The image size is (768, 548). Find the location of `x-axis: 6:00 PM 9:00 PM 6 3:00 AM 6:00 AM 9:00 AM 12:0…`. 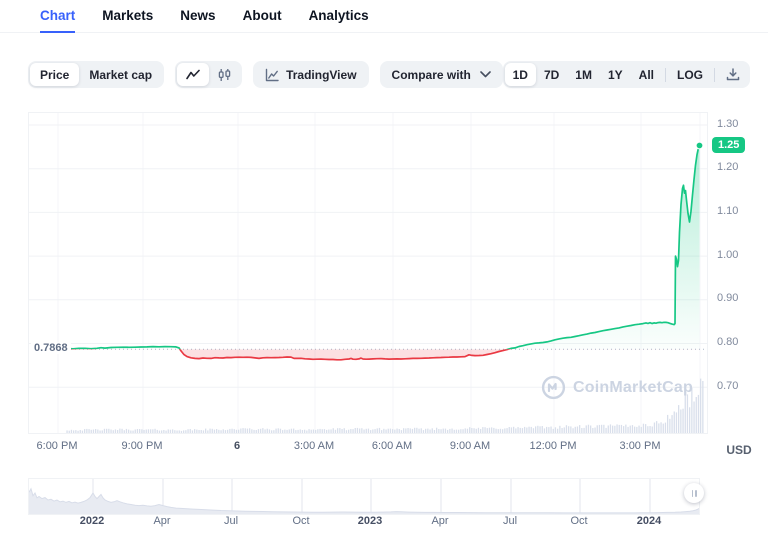

x-axis: 6:00 PM 9:00 PM 6 3:00 AM 6:00 AM 9:00 AM 12:0… is located at coordinates (384, 448).